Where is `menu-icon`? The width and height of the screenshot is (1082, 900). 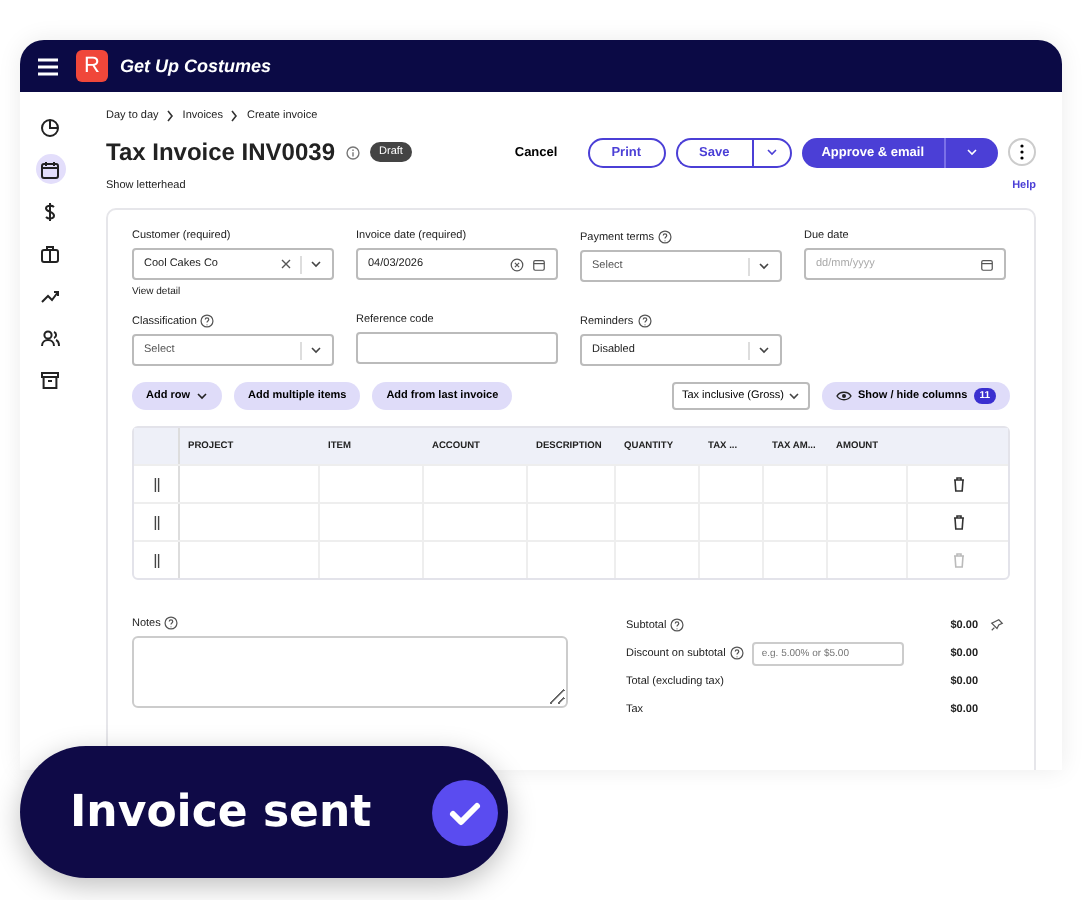 menu-icon is located at coordinates (48, 66).